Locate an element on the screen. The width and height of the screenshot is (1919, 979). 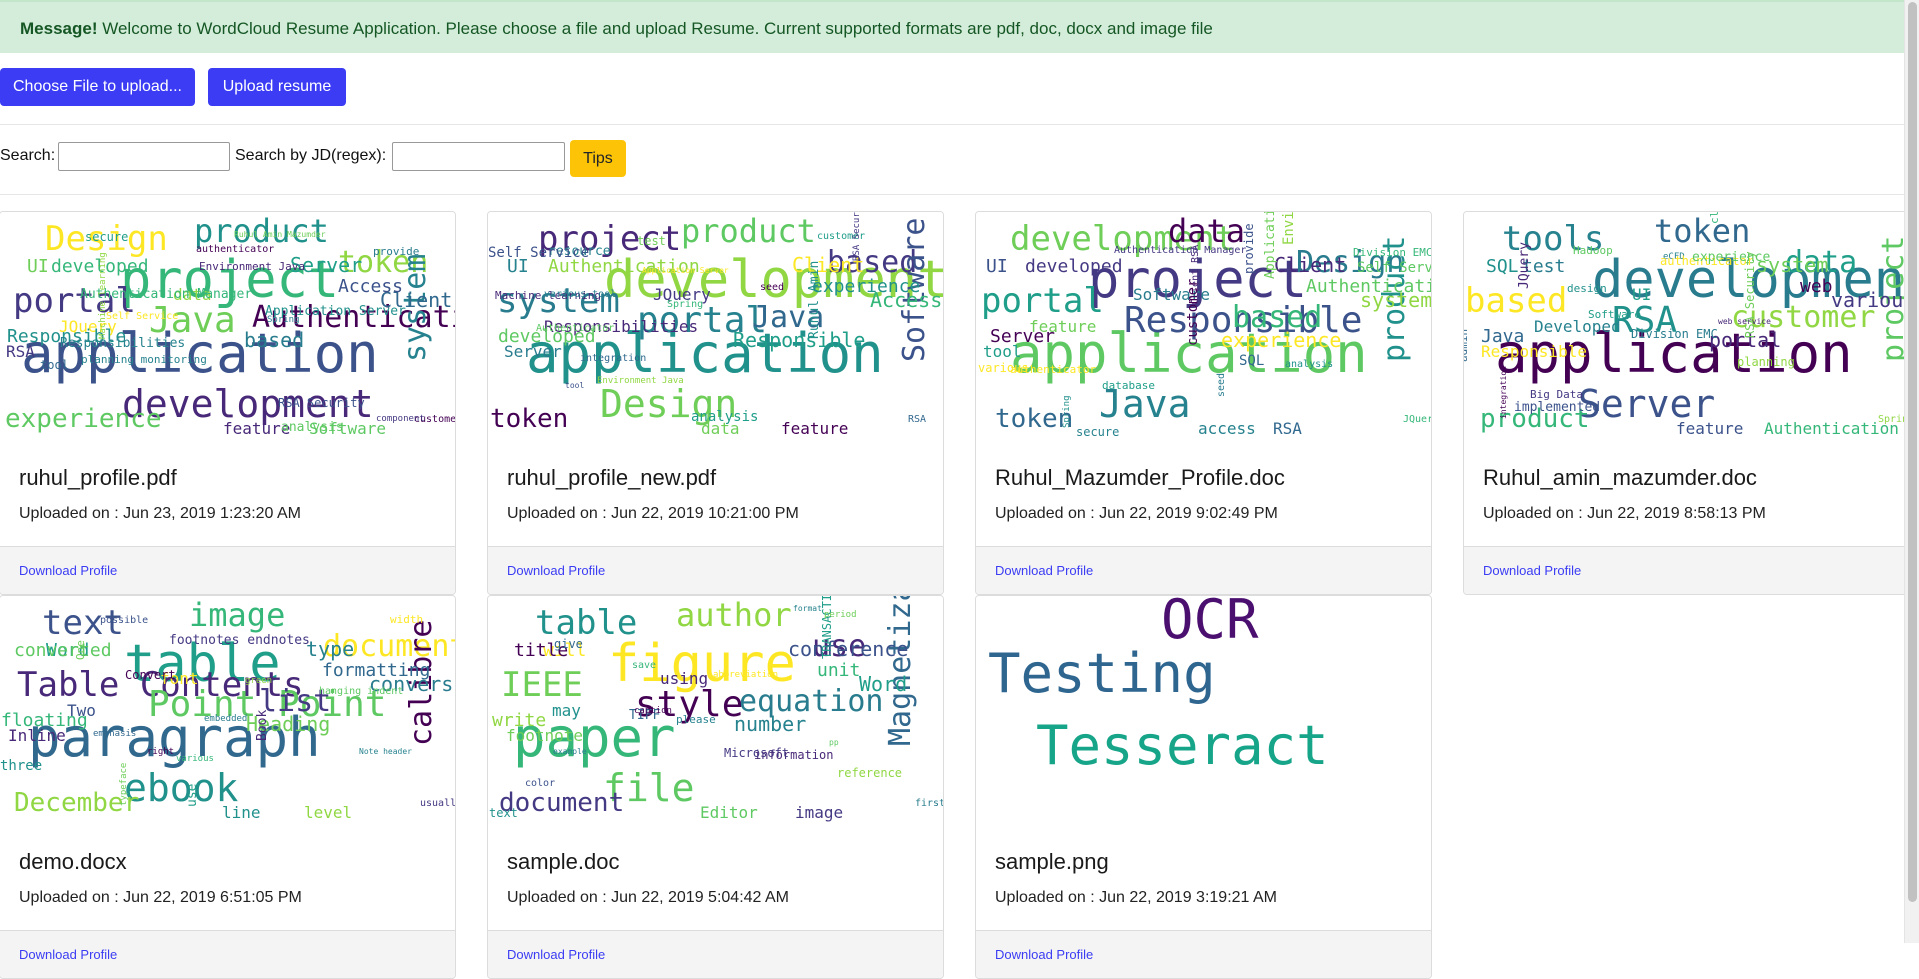
word-cloud-word: possible is located at coordinates (124, 620).